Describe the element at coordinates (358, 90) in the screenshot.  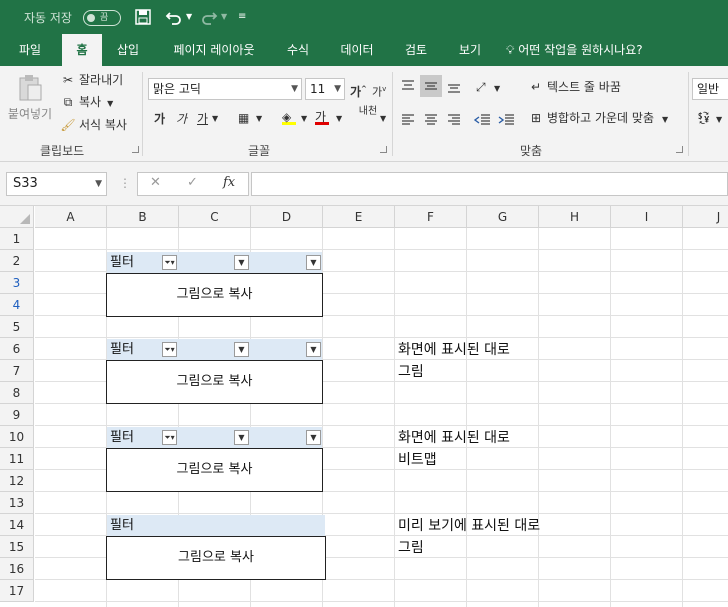
I see `grow-font-icon: 가^` at that location.